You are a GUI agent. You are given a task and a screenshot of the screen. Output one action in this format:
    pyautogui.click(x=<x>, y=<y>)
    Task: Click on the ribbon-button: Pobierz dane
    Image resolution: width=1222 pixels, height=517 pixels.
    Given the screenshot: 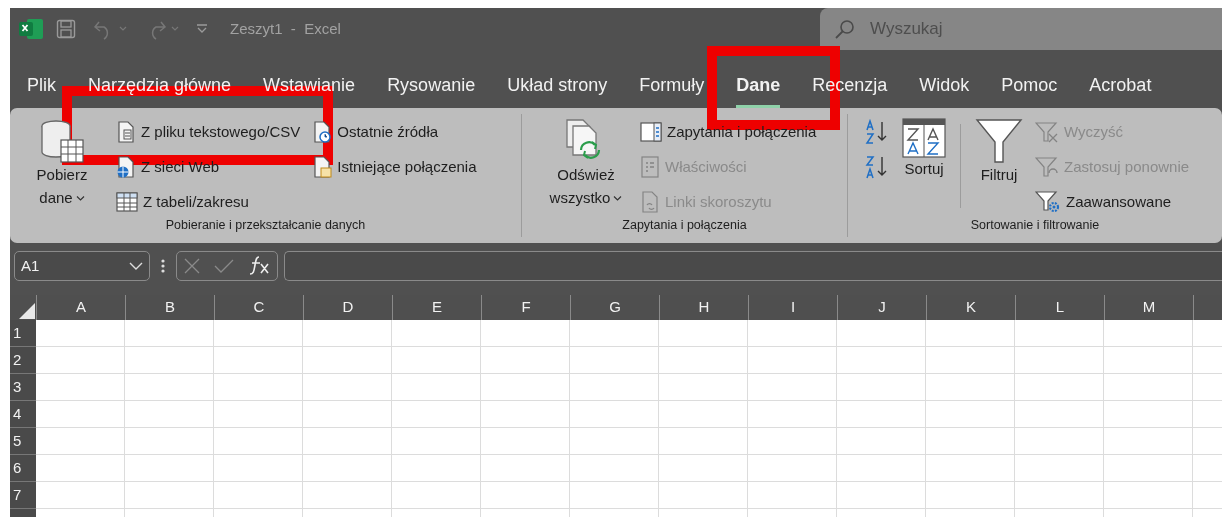 What is the action you would take?
    pyautogui.click(x=62, y=163)
    